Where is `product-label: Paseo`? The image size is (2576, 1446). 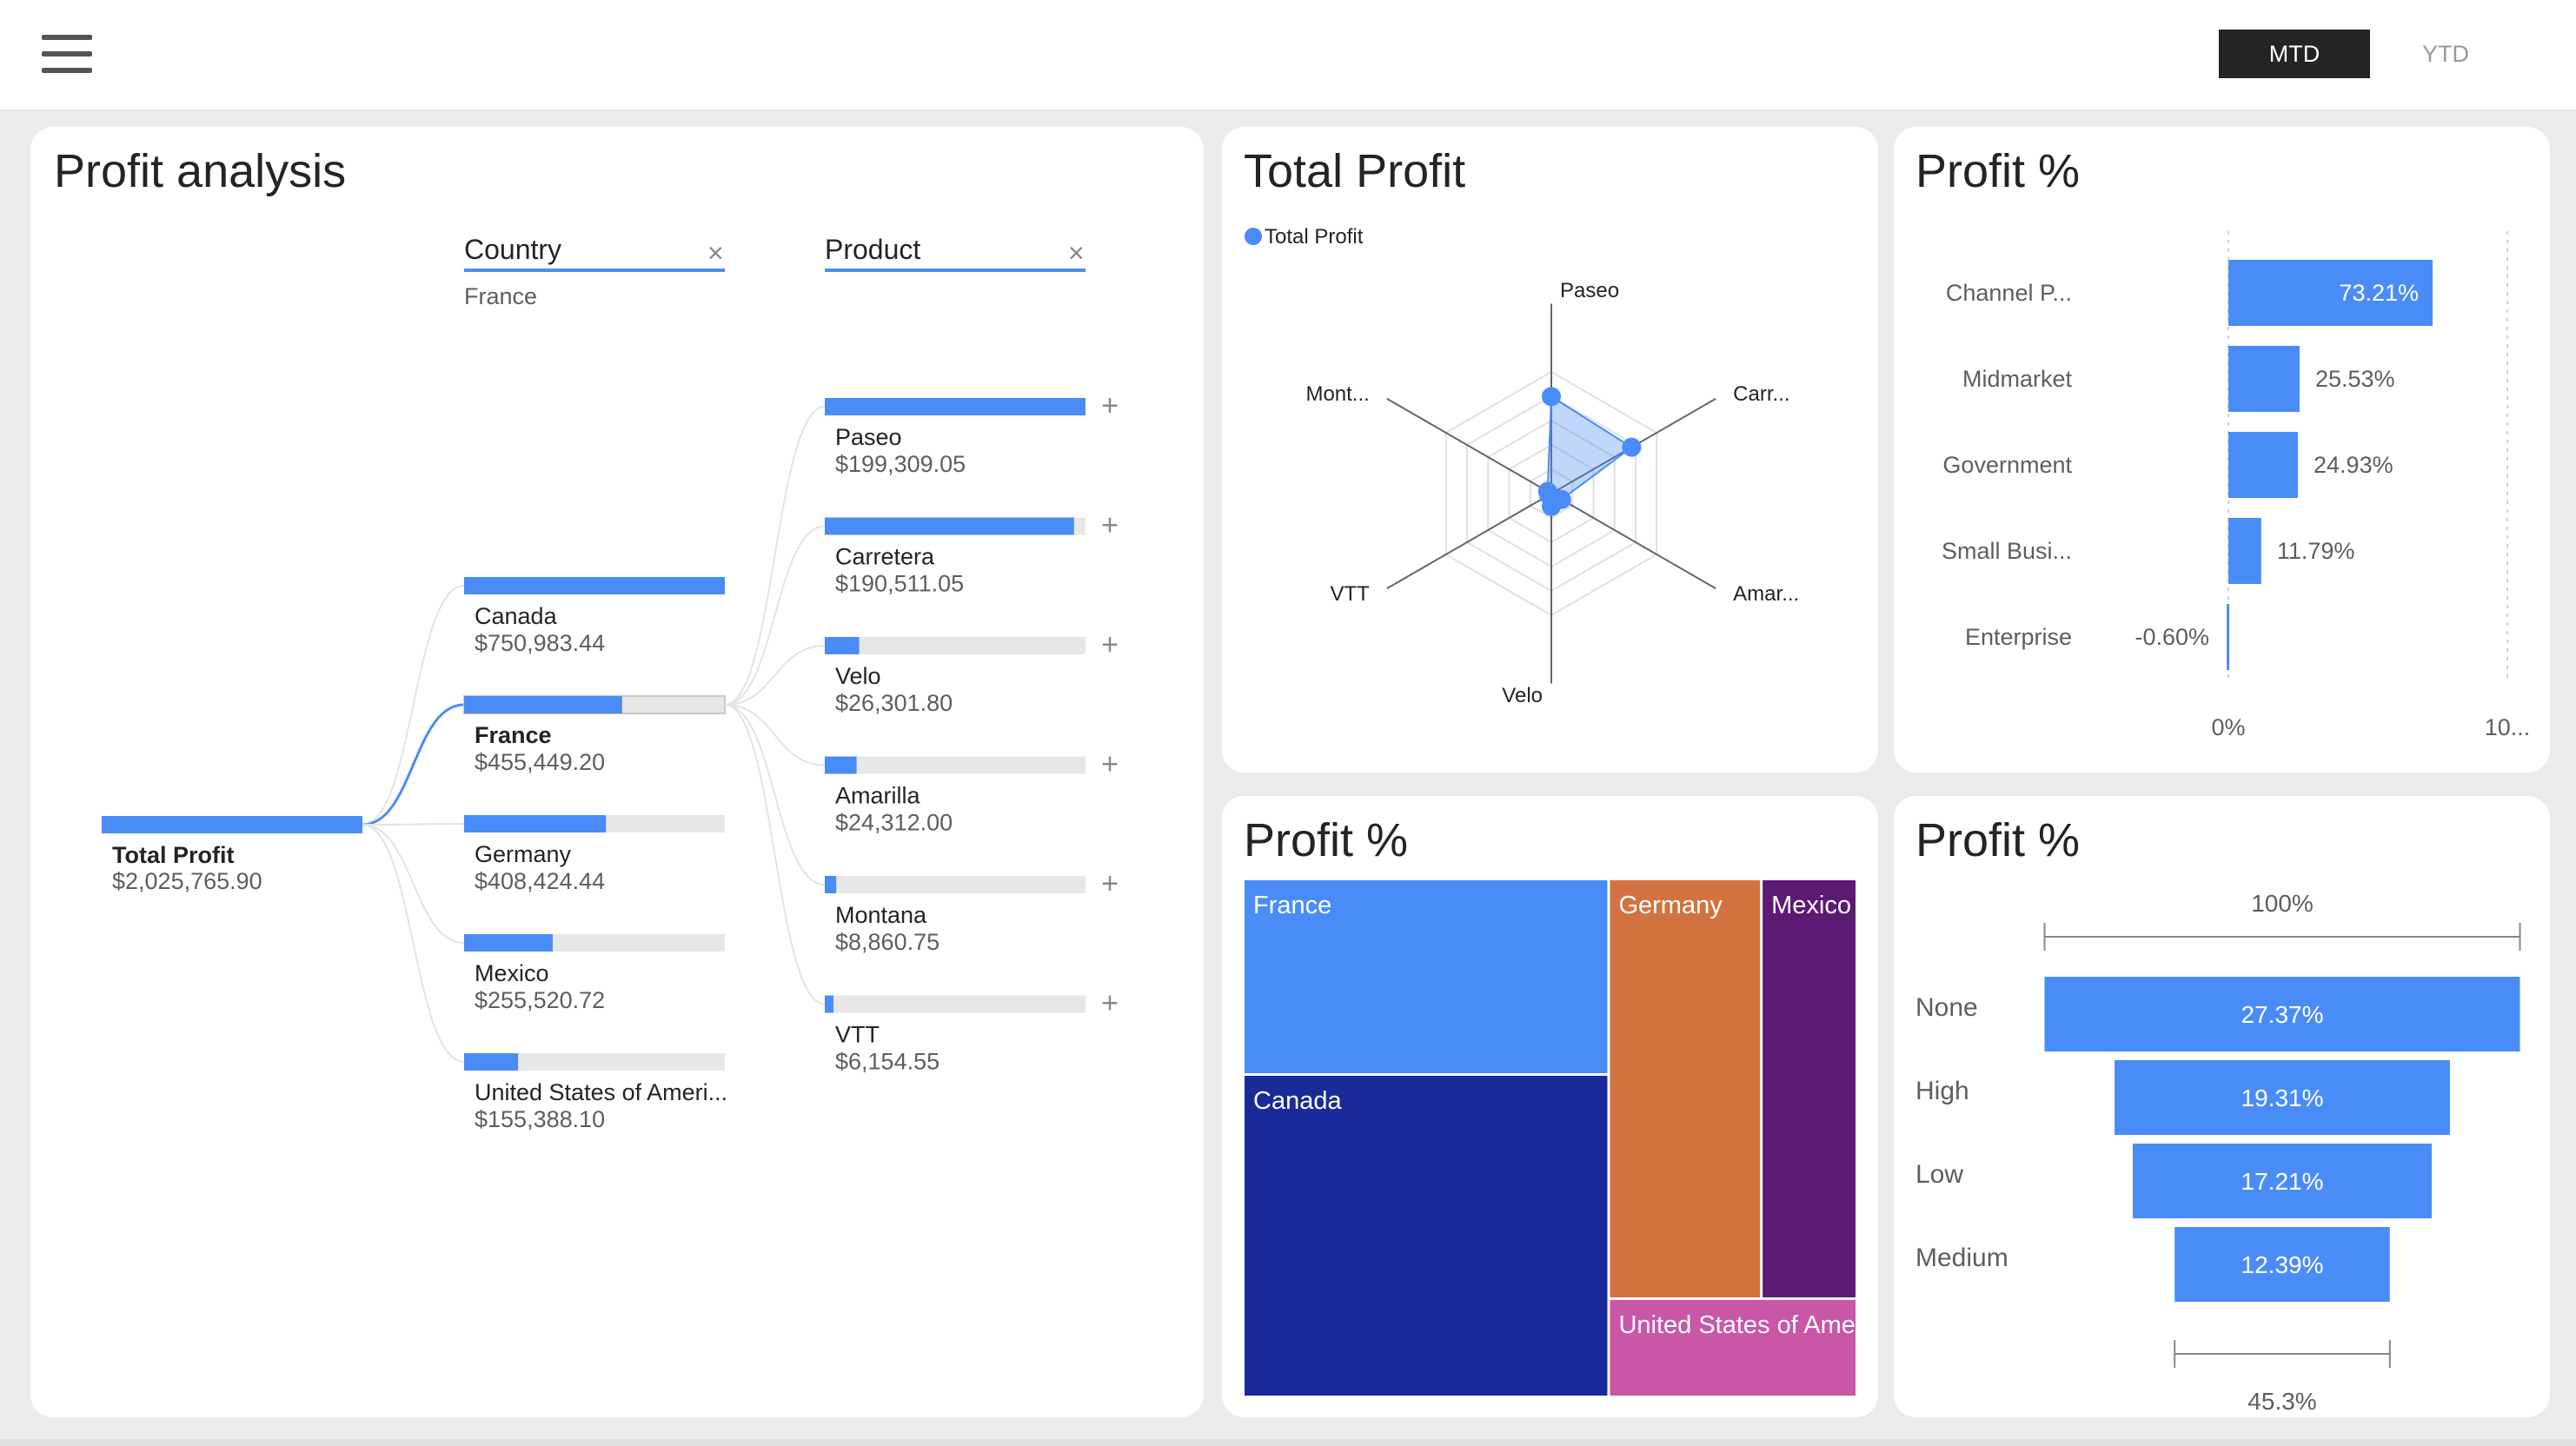 product-label: Paseo is located at coordinates (868, 437).